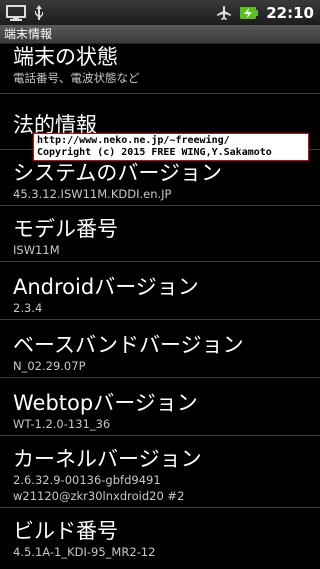 The height and width of the screenshot is (569, 320). I want to click on item-title: ベースバンドバージョン, so click(128, 345).